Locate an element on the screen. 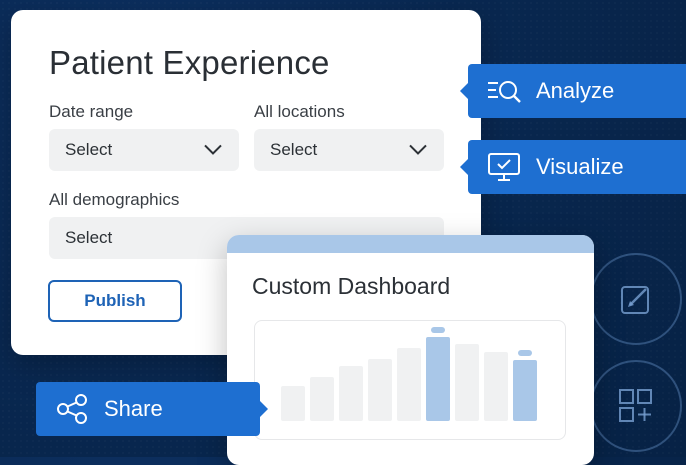 The height and width of the screenshot is (465, 686). analyze-button: Analyze is located at coordinates (573, 91).